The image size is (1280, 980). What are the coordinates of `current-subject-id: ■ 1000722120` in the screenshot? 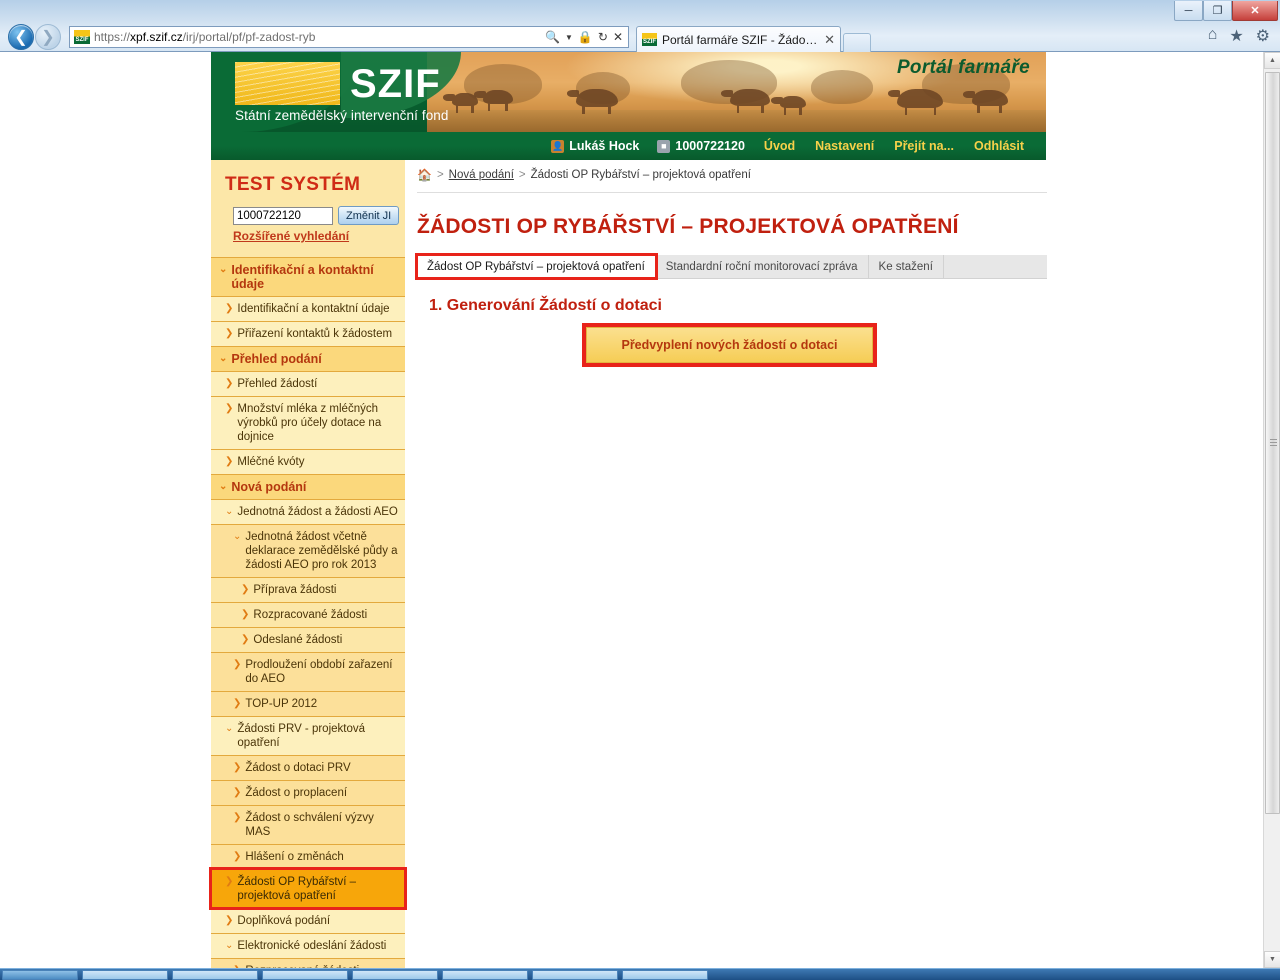 It's located at (701, 146).